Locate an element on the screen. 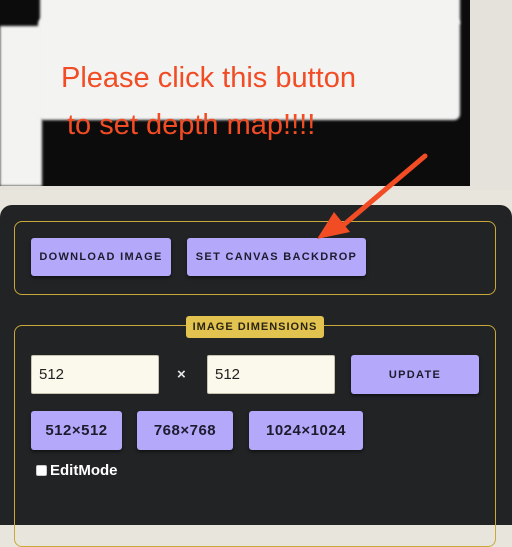 This screenshot has width=512, height=547. actions-group: DOWNLOAD IMAGE SET CANVAS BACKDROP is located at coordinates (255, 258).